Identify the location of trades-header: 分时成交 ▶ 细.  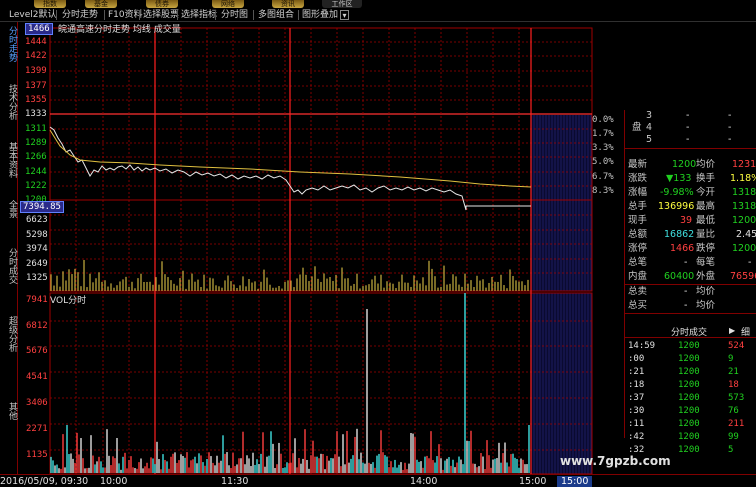
(690, 331).